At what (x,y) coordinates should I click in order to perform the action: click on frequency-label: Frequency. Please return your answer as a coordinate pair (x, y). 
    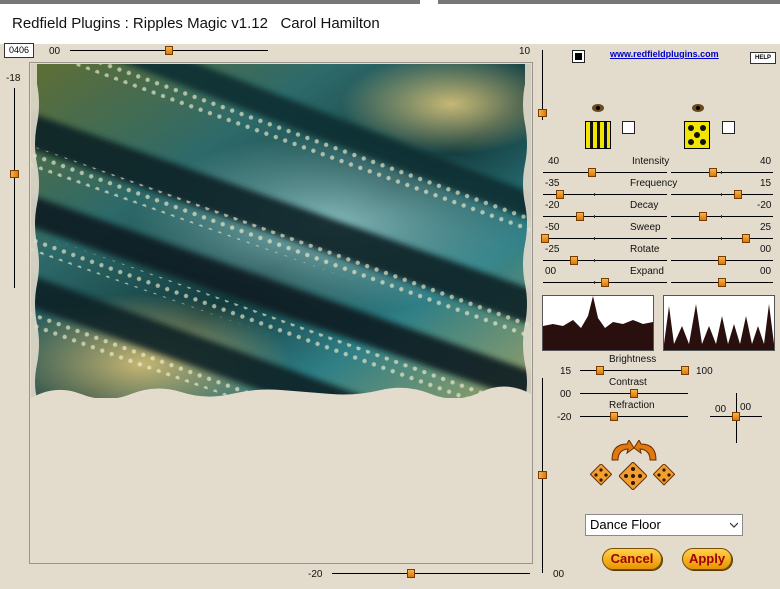
    Looking at the image, I should click on (654, 183).